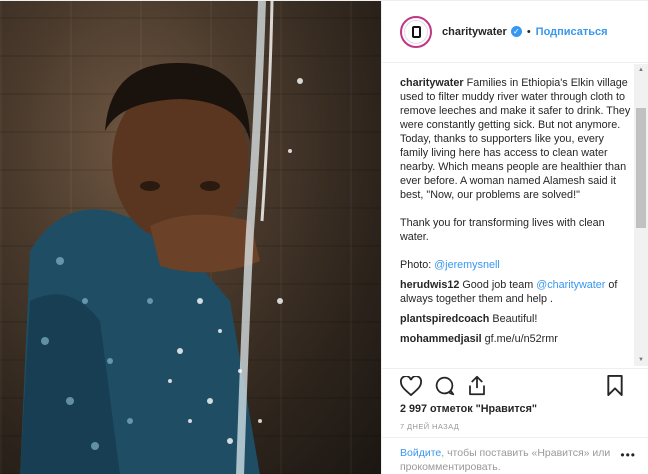 Image resolution: width=648 pixels, height=474 pixels. What do you see at coordinates (467, 265) in the screenshot?
I see `caption-mention-link: @jeremysnell` at bounding box center [467, 265].